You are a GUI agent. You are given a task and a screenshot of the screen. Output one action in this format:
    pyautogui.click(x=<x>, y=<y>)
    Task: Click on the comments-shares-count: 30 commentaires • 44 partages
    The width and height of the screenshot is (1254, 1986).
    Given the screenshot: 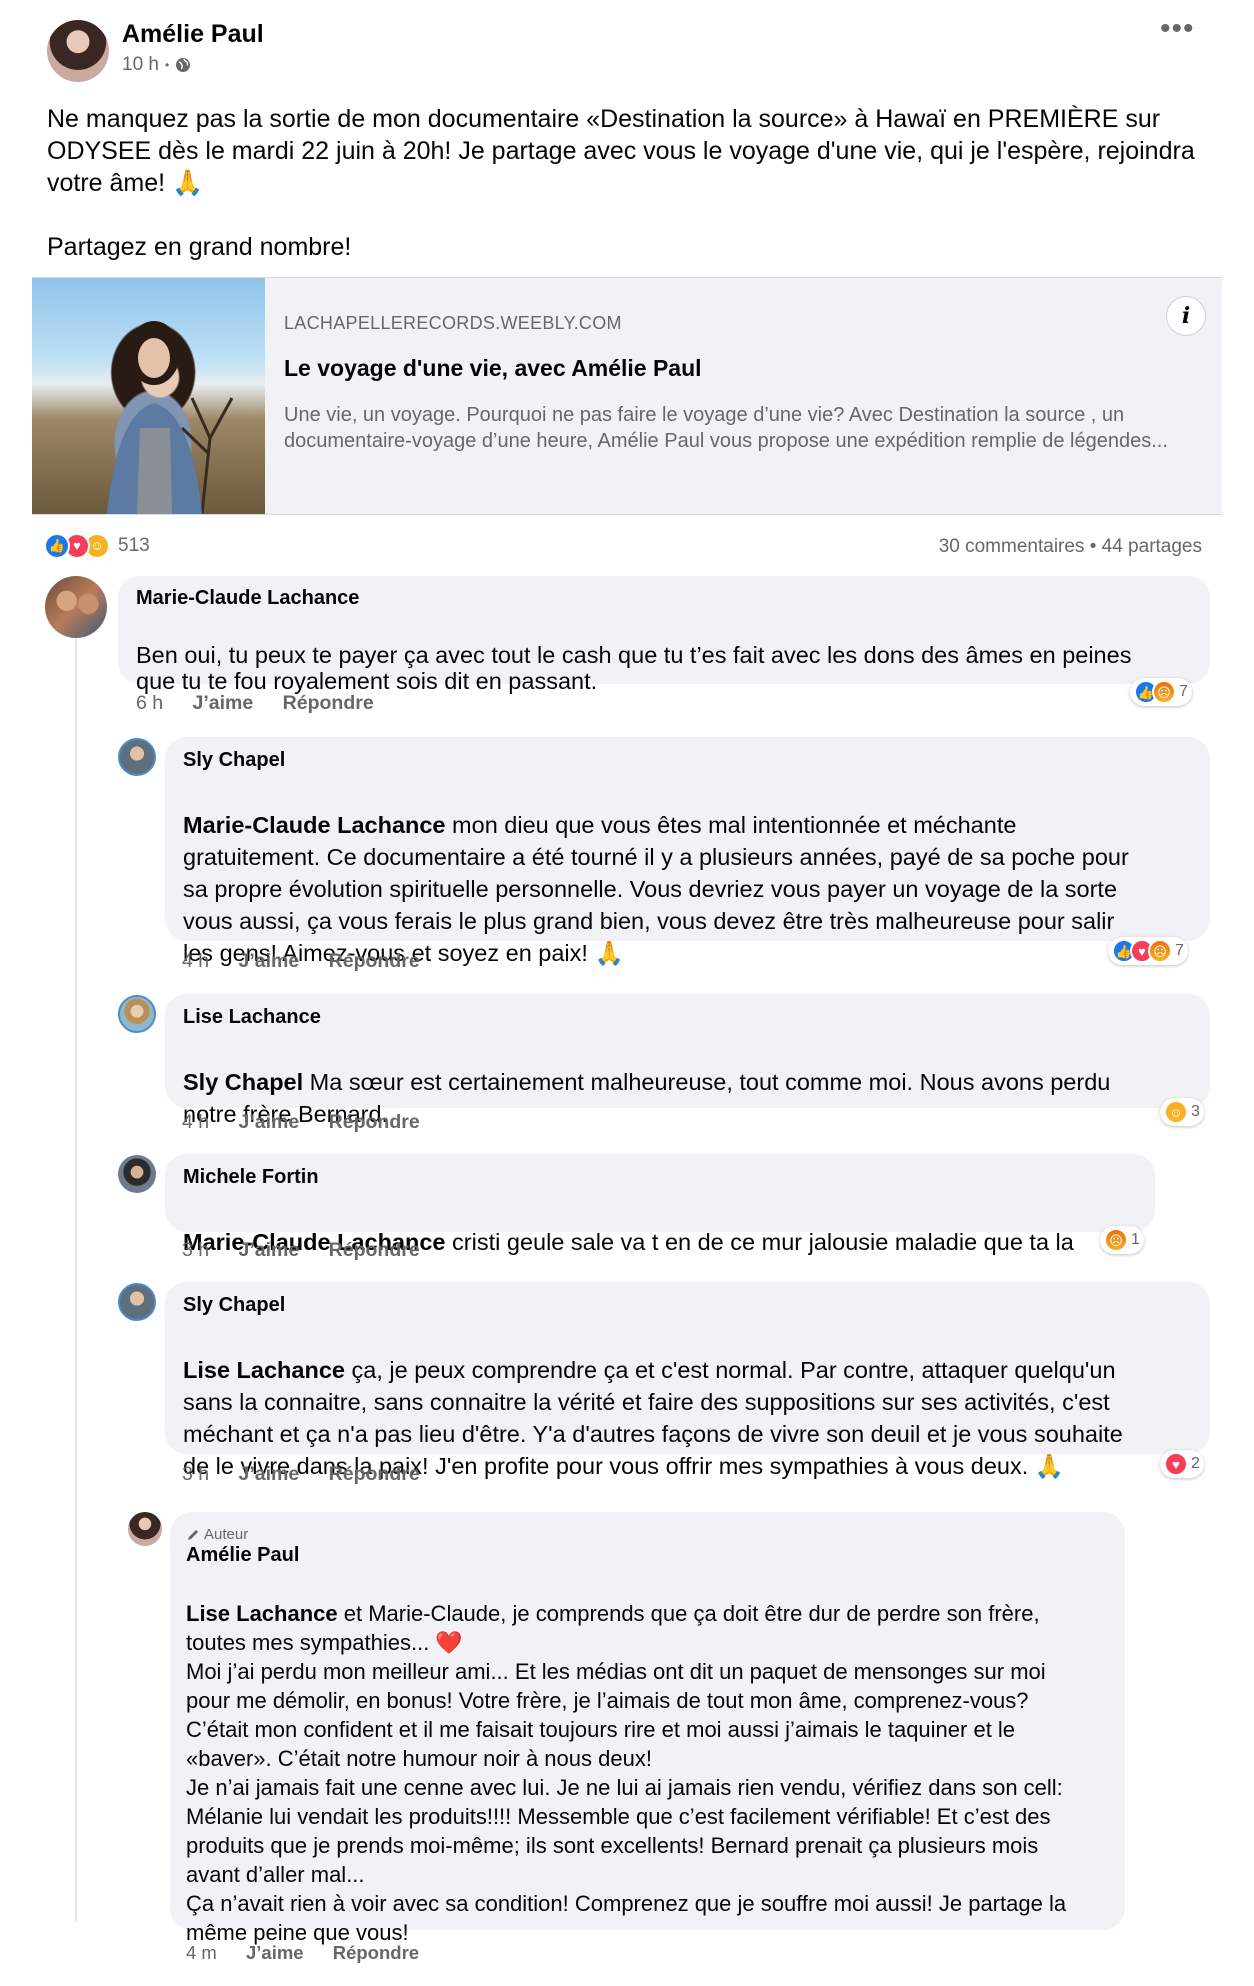 What is the action you would take?
    pyautogui.click(x=1057, y=547)
    